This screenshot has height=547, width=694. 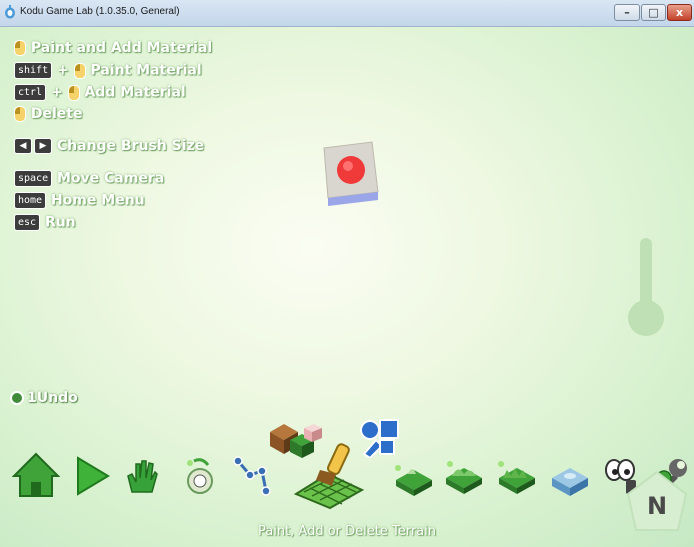 I want to click on compass-label: N, so click(x=657, y=506).